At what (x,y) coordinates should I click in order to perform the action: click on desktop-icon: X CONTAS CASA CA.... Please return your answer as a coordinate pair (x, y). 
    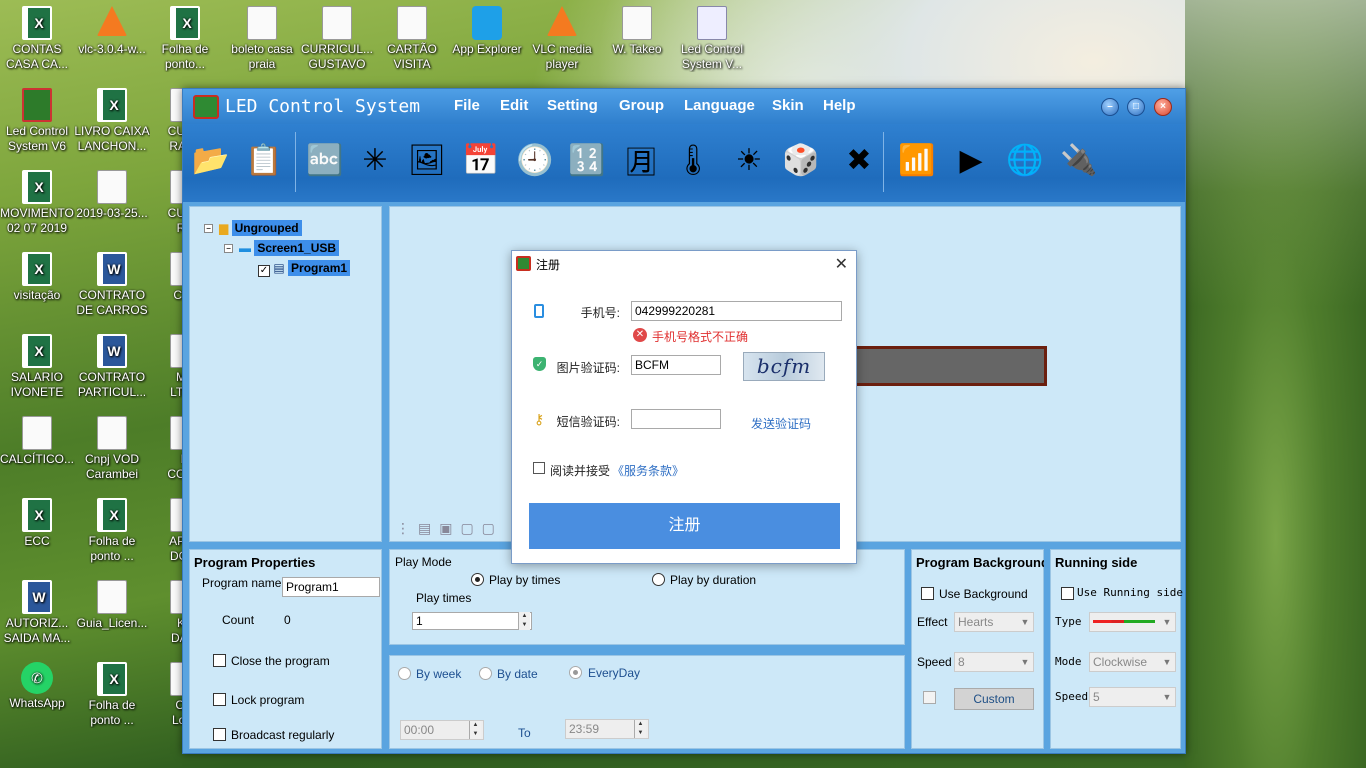
    Looking at the image, I should click on (37, 39).